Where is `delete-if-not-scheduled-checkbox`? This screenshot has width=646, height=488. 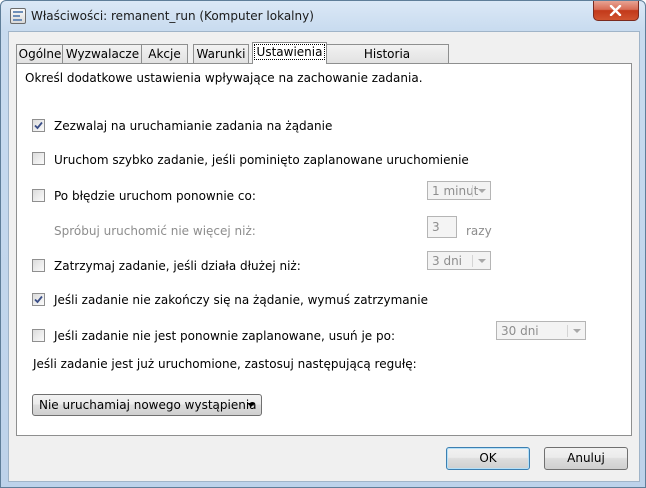 delete-if-not-scheduled-checkbox is located at coordinates (38, 335).